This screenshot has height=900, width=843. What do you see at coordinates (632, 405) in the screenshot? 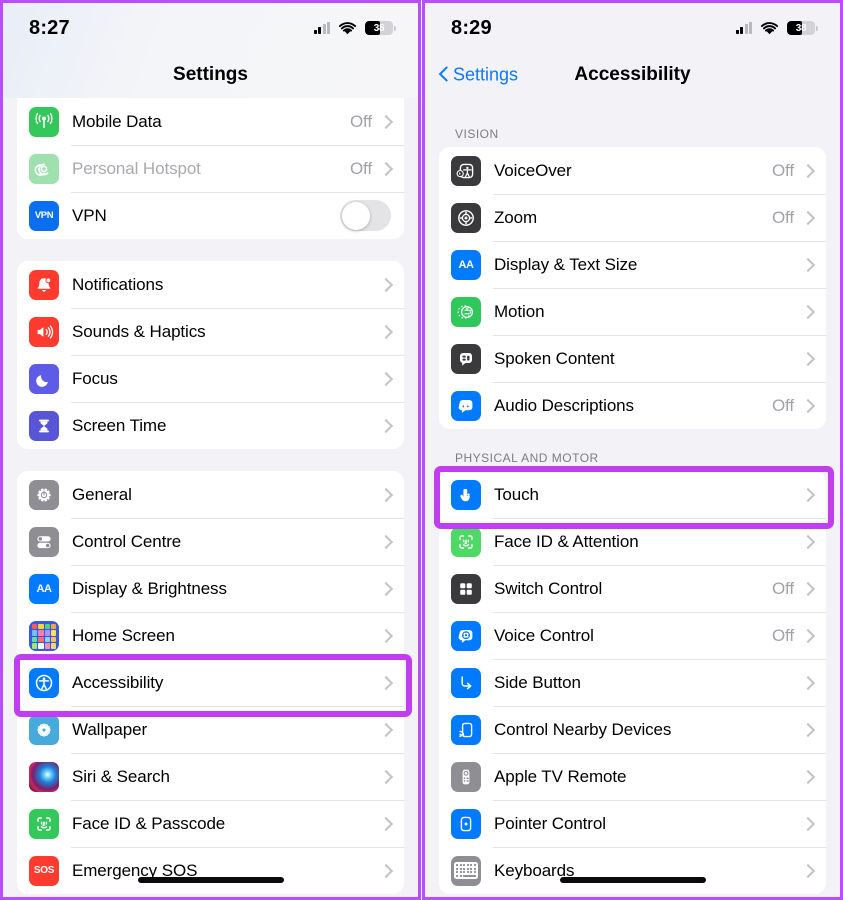
I see `settings-row: Audio Descriptions Off` at bounding box center [632, 405].